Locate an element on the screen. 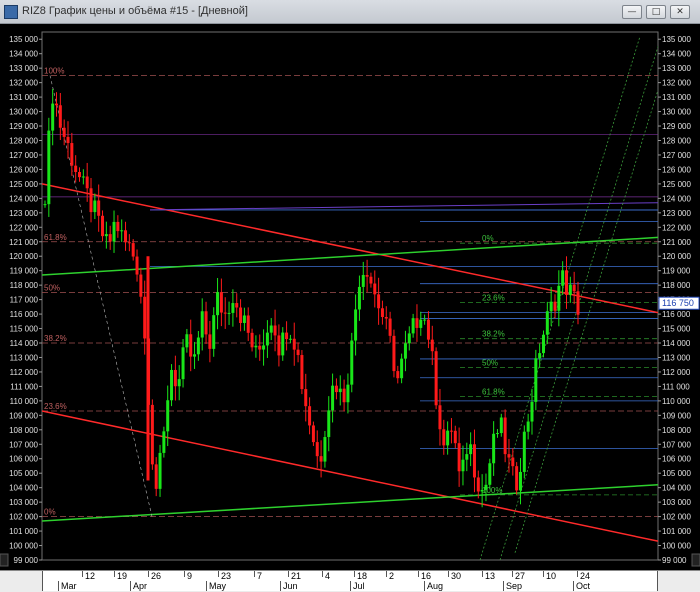  y-tick-label-left: 127 000 is located at coordinates (23, 155).